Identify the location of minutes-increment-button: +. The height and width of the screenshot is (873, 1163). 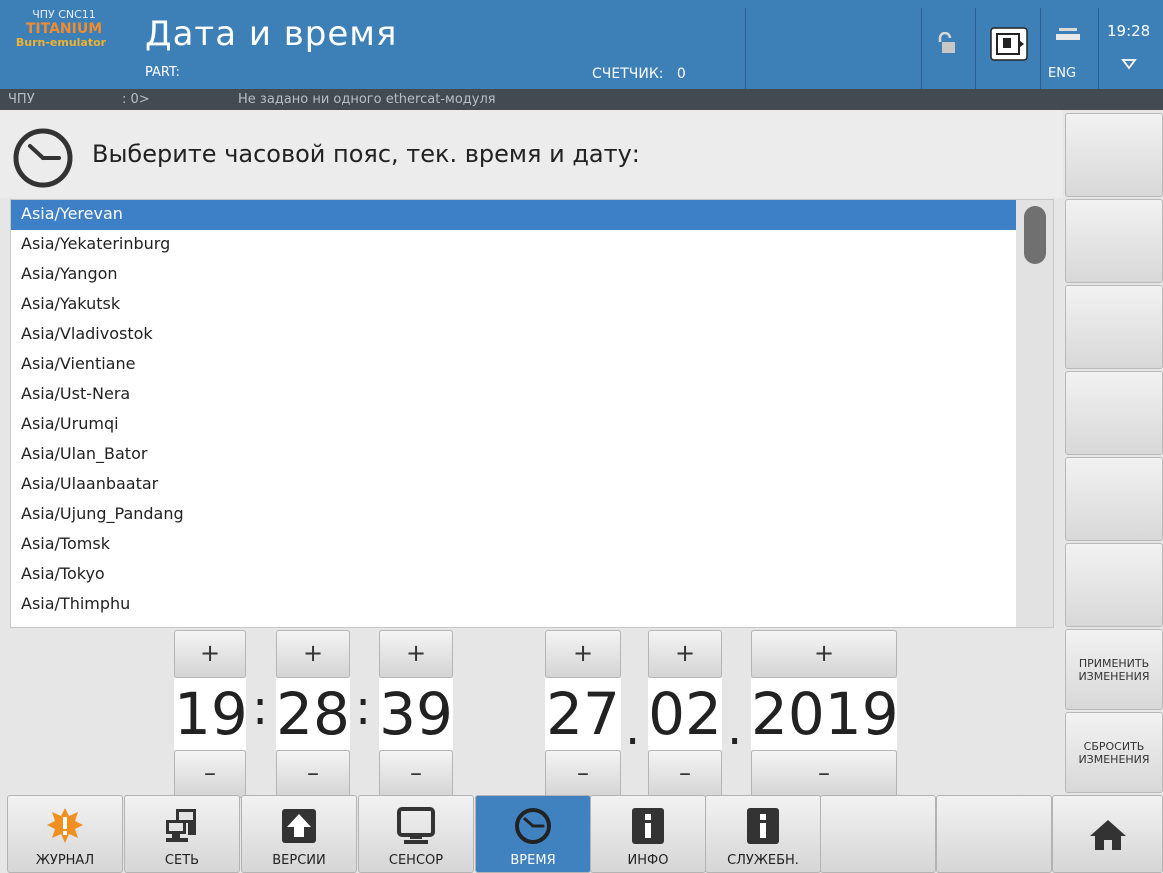
(313, 654).